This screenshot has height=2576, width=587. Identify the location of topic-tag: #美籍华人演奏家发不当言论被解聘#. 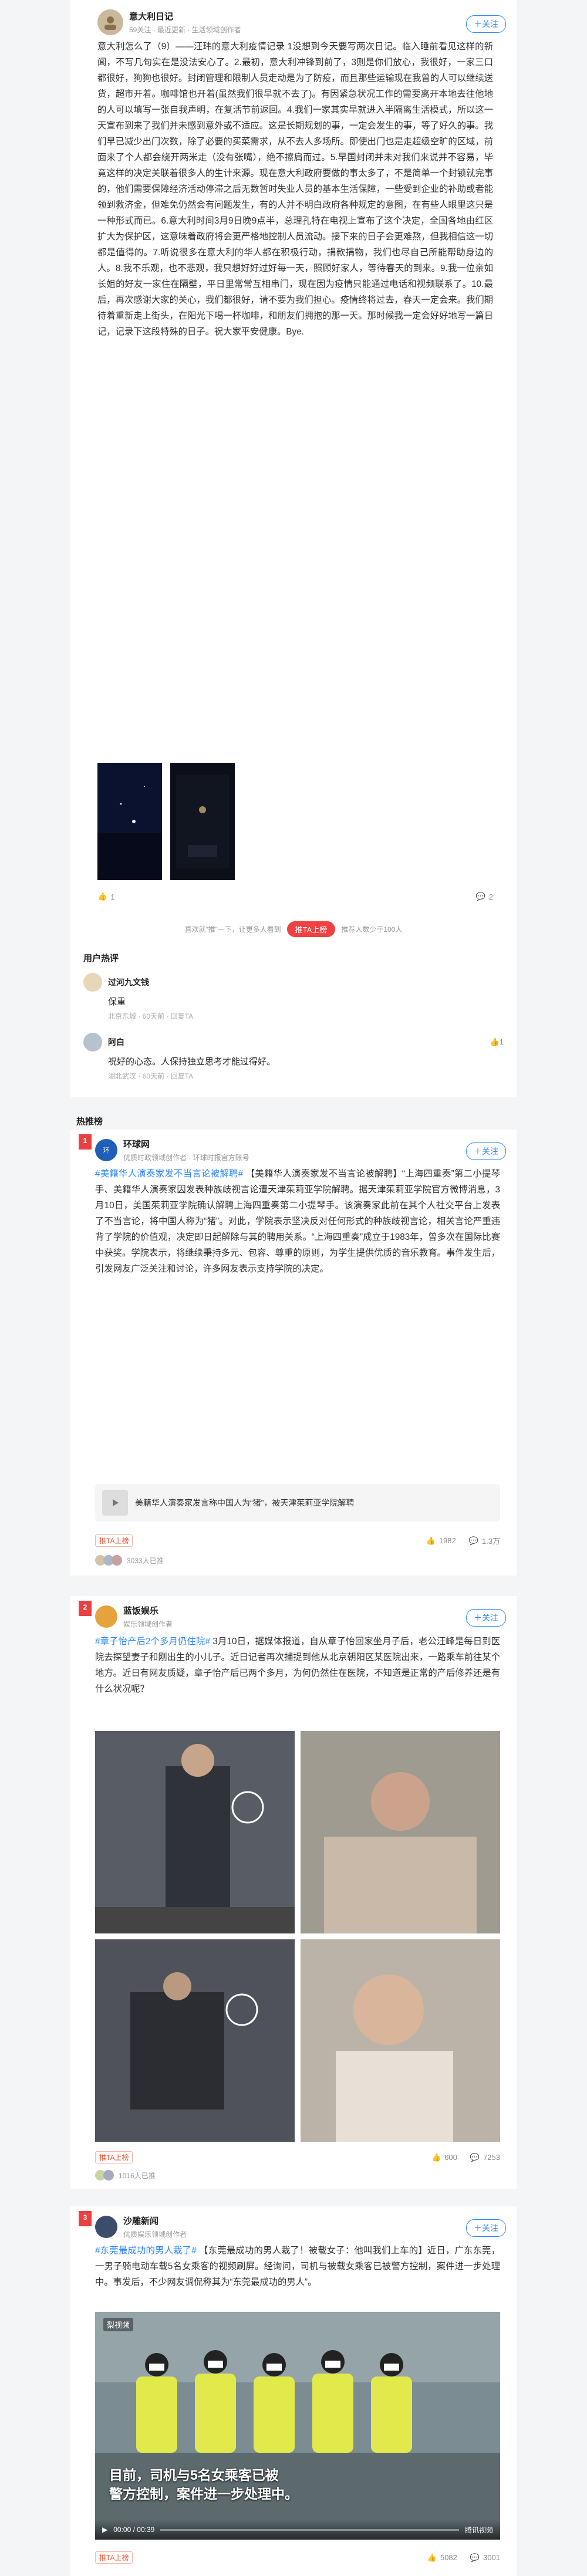
(170, 1174).